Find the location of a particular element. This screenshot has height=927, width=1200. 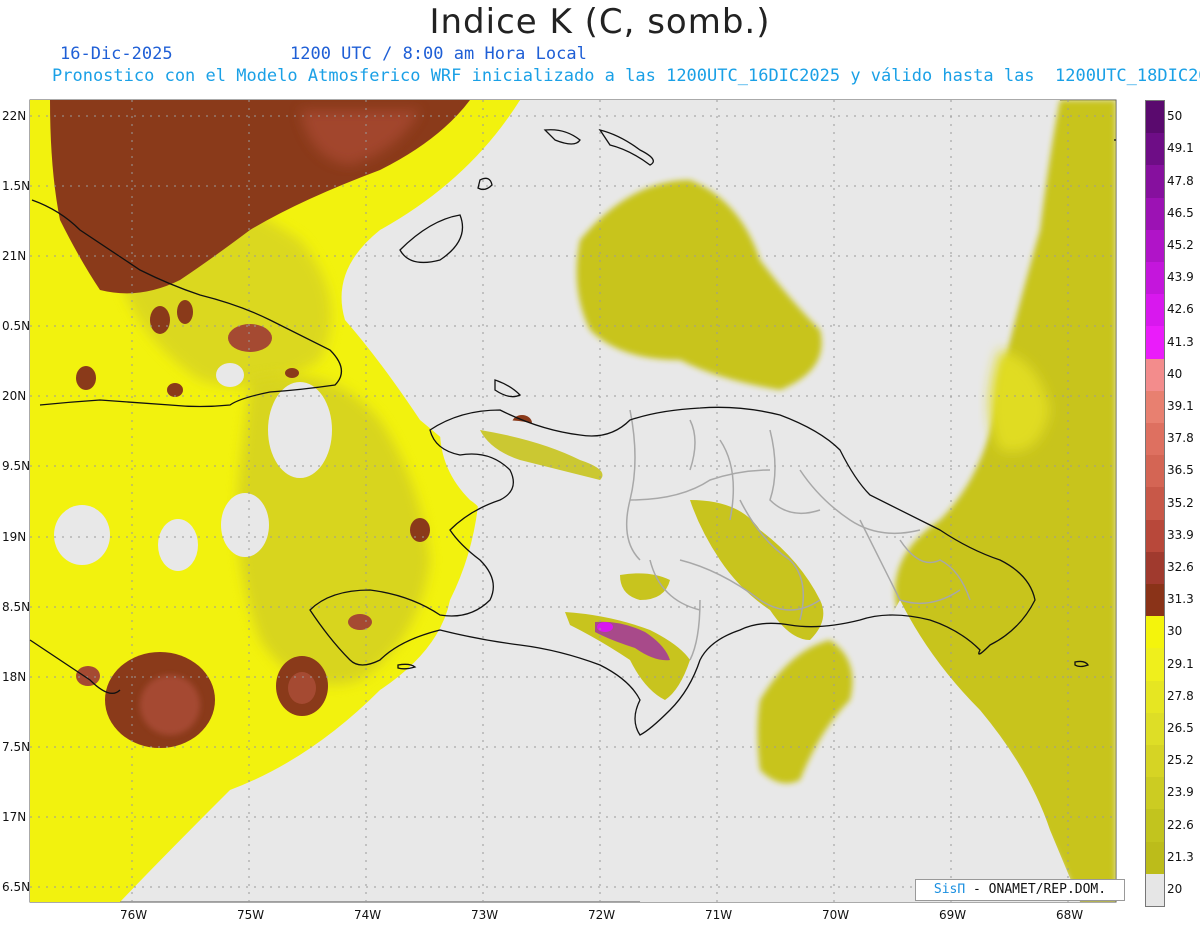

credit-box: SisΠ - ONAMET/REP.DOM. is located at coordinates (1020, 890).